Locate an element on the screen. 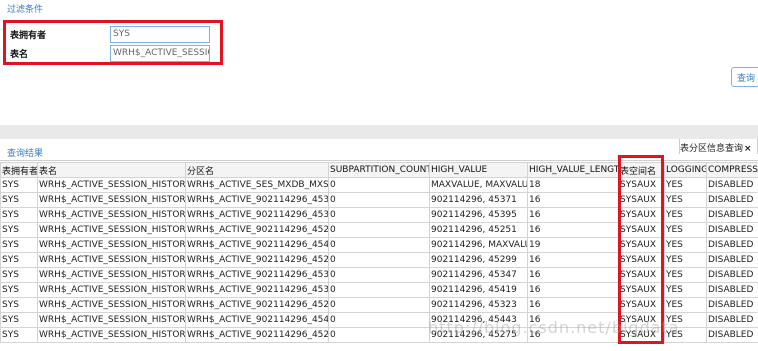  column-header-table-name: 表名 is located at coordinates (111, 170).